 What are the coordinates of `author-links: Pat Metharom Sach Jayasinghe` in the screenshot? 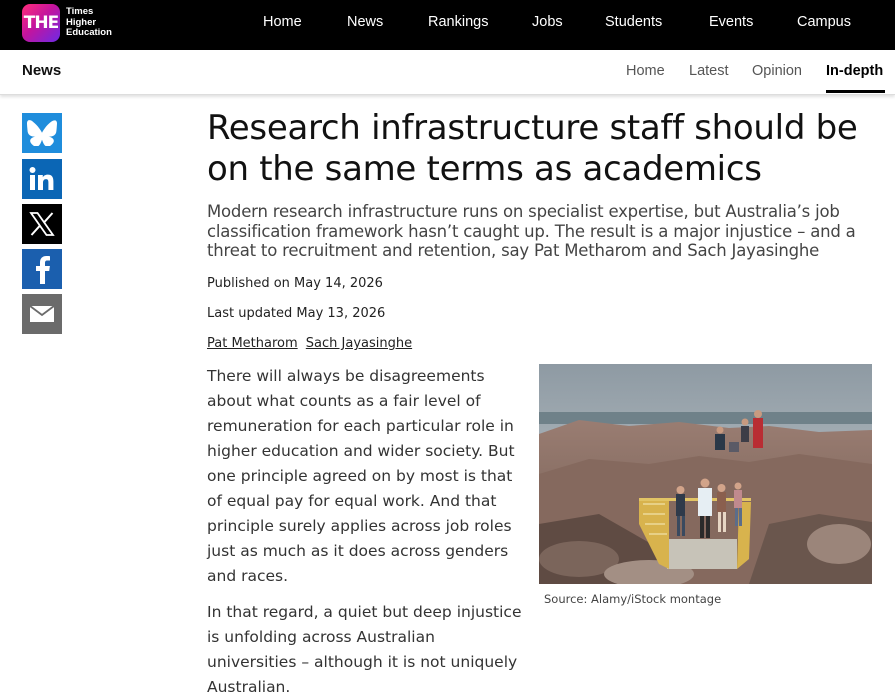 It's located at (311, 343).